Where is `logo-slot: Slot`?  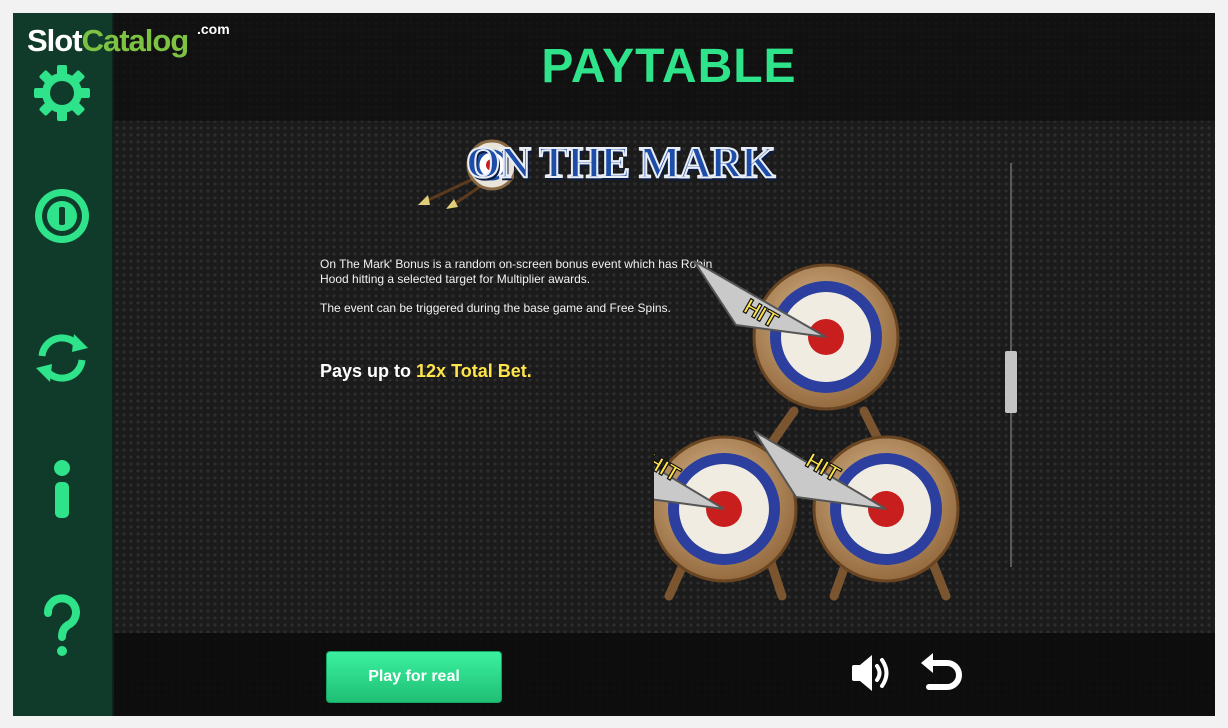
logo-slot: Slot is located at coordinates (55, 40).